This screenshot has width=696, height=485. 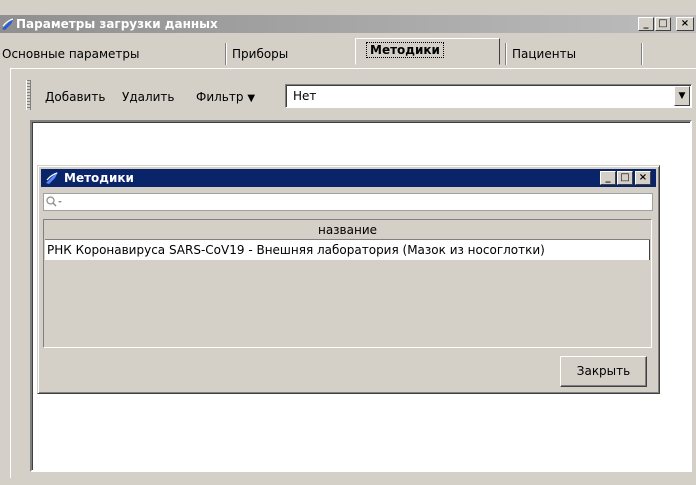 I want to click on chevron-down-icon: ▼, so click(x=682, y=96).